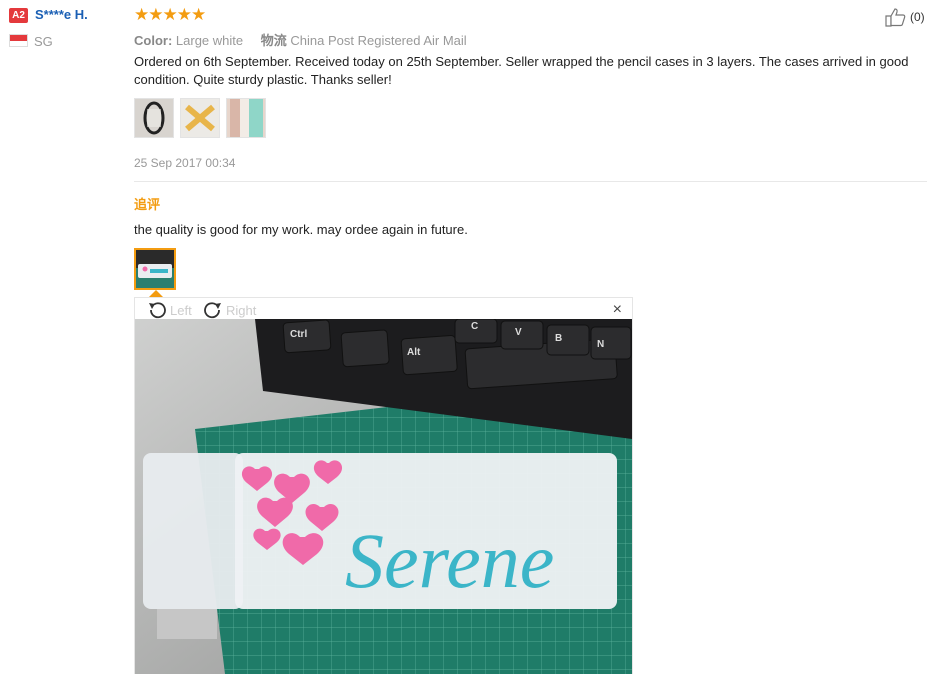 The image size is (950, 674). What do you see at coordinates (18, 40) in the screenshot?
I see `country-flag-icon` at bounding box center [18, 40].